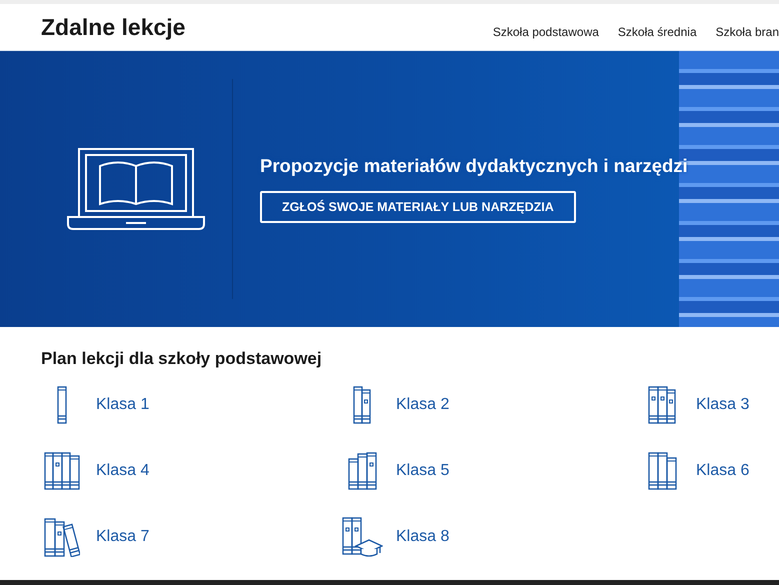 The height and width of the screenshot is (585, 779). What do you see at coordinates (362, 537) in the screenshot?
I see `books-graduation-cap-icon` at bounding box center [362, 537].